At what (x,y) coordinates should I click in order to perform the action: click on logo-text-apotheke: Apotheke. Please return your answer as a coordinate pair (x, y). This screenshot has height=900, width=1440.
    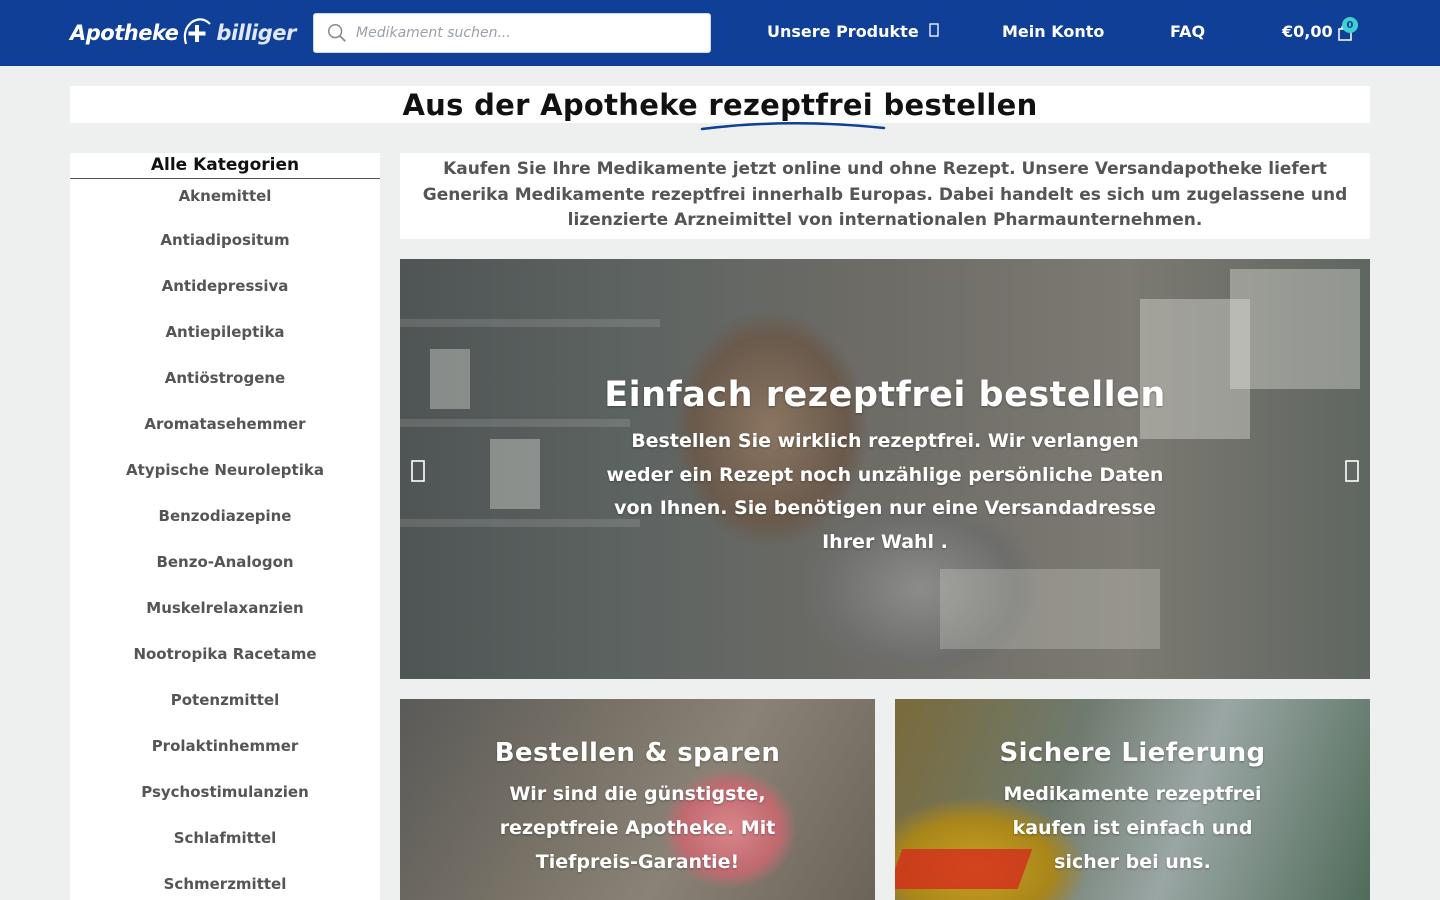
    Looking at the image, I should click on (124, 33).